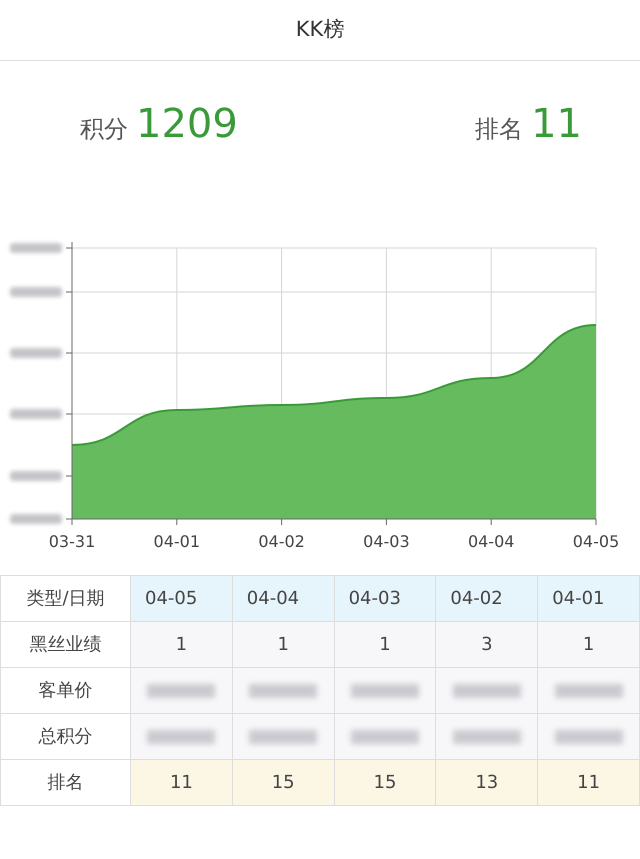  Describe the element at coordinates (487, 645) in the screenshot. I see `table-cell: 3` at that location.